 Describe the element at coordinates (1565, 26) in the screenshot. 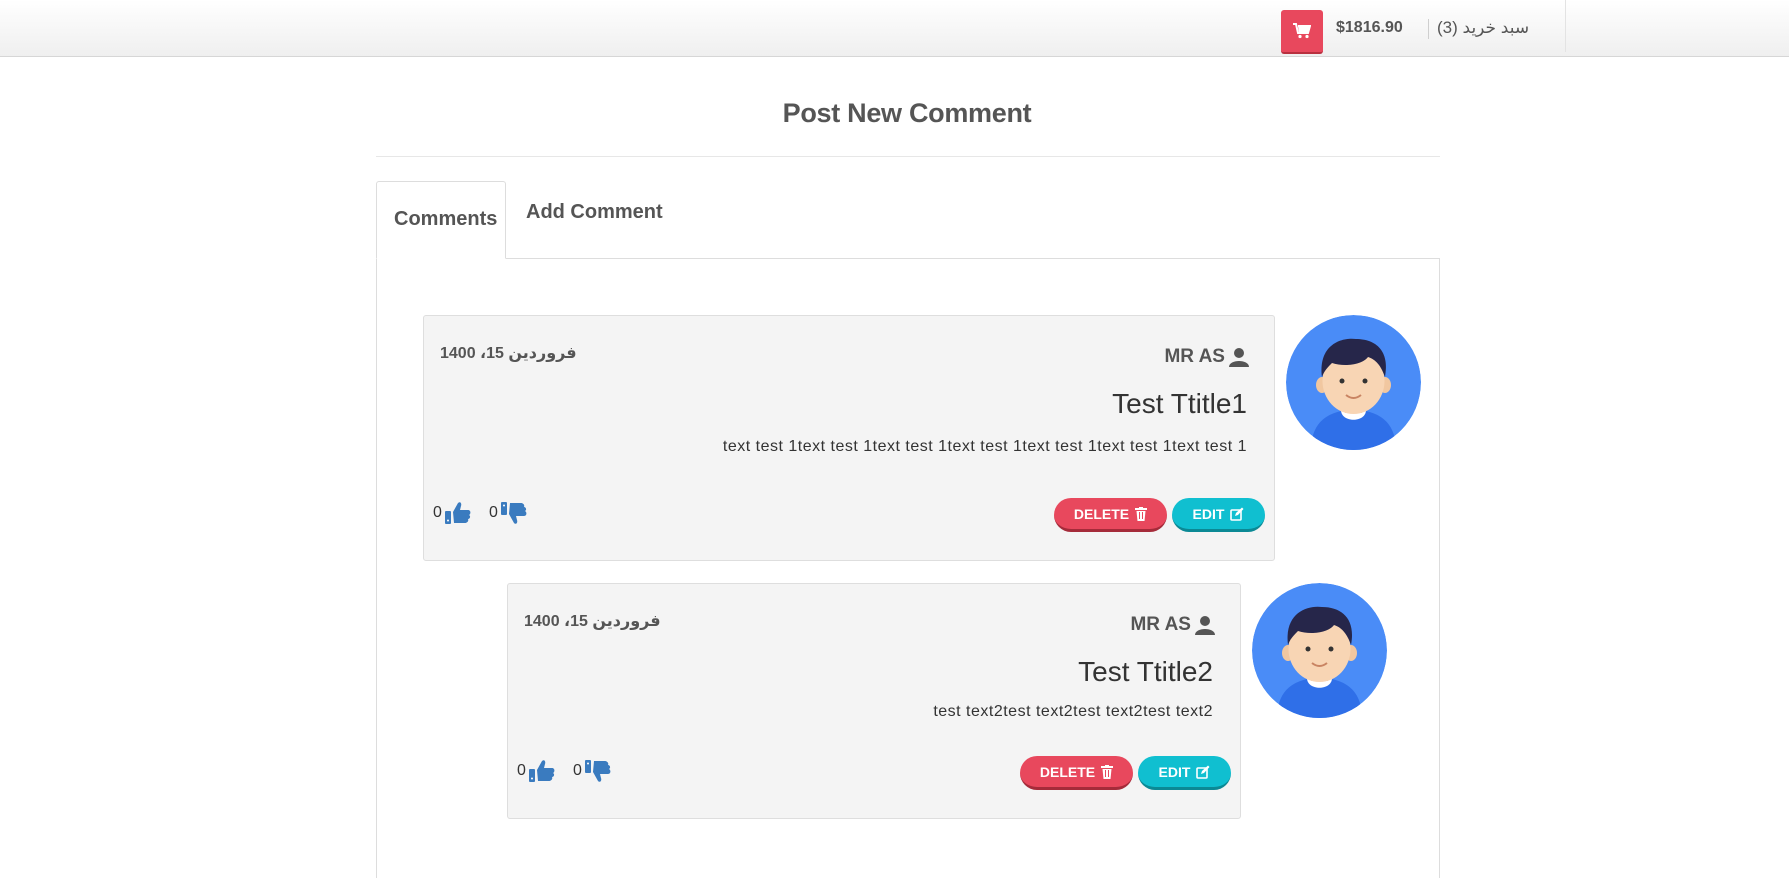

I see `topbar-divider` at that location.